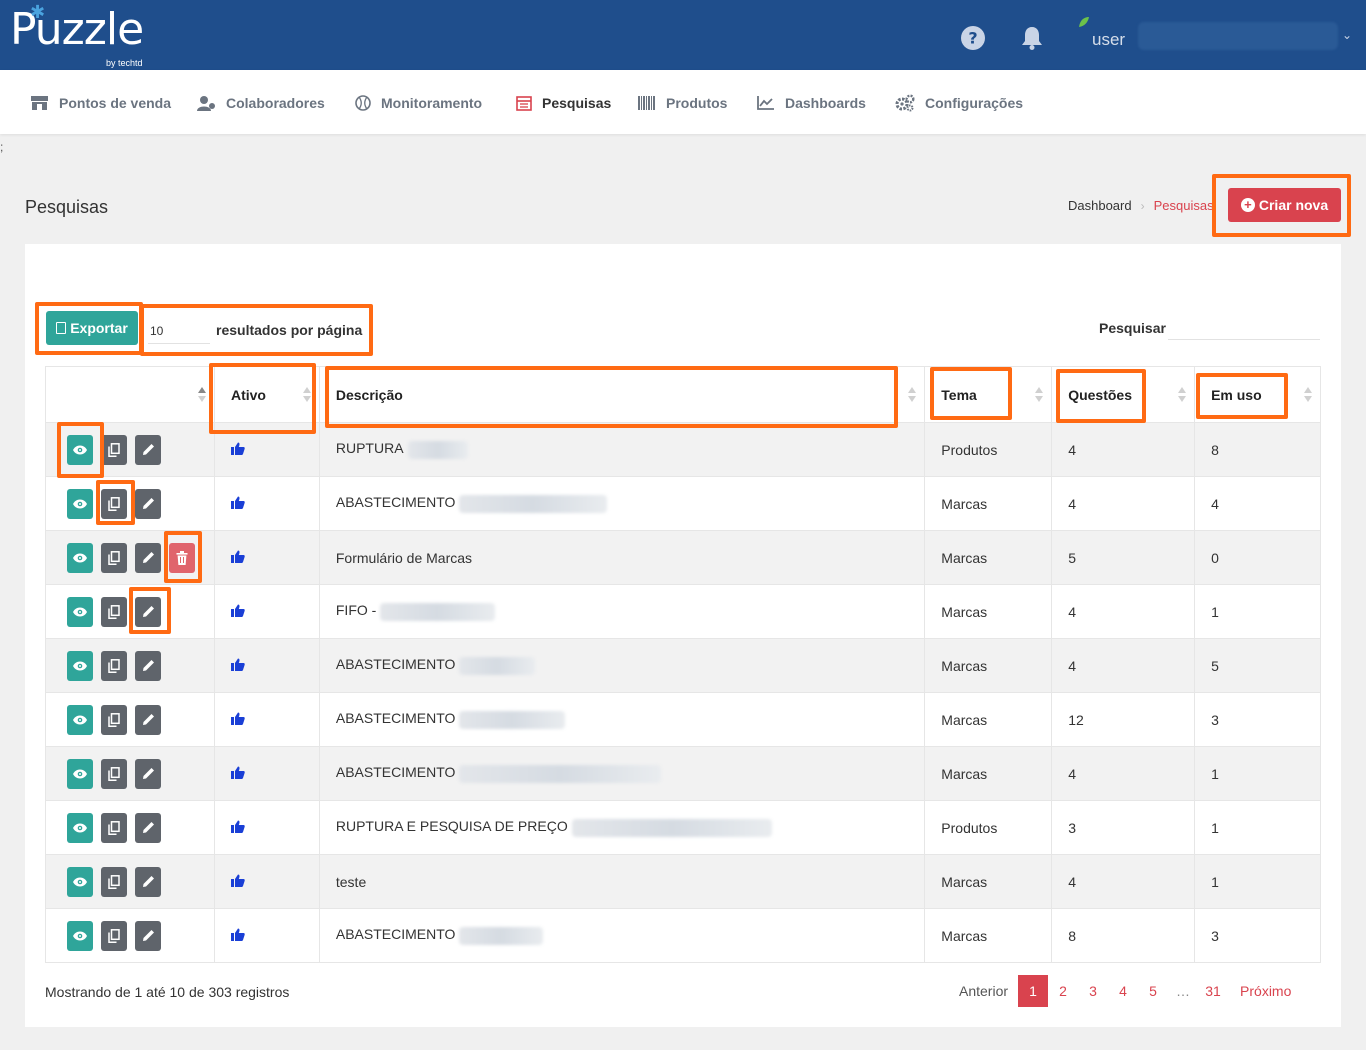 This screenshot has height=1050, width=1366. Describe the element at coordinates (167, 992) in the screenshot. I see `pagination-info: Mostrando de 1 até 10 de 303 registros` at that location.